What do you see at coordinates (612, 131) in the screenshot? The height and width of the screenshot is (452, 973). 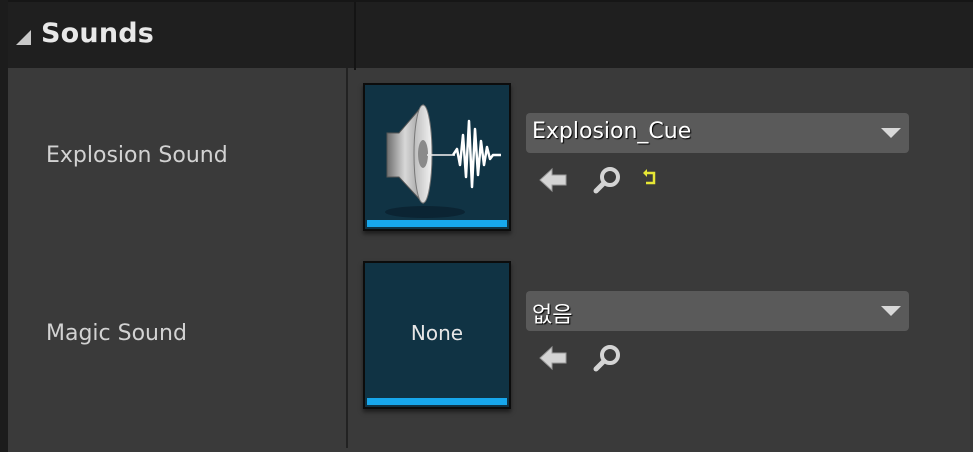 I see `asset-combo-value: Explosion_Cue` at bounding box center [612, 131].